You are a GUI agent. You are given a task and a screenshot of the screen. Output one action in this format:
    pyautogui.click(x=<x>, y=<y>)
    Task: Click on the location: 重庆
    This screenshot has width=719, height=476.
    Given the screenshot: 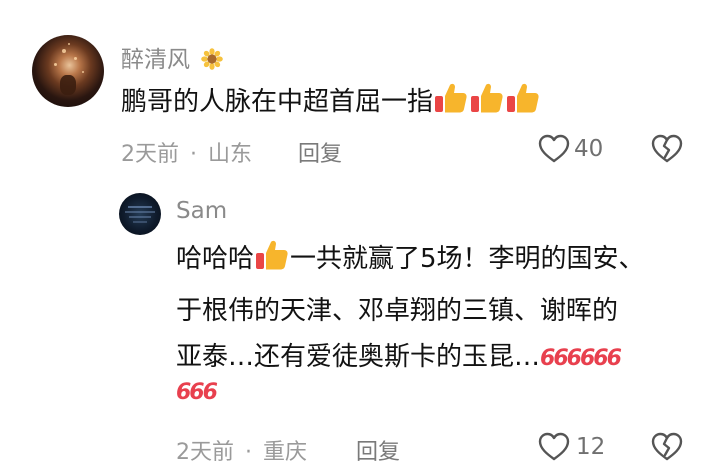 What is the action you would take?
    pyautogui.click(x=285, y=452)
    